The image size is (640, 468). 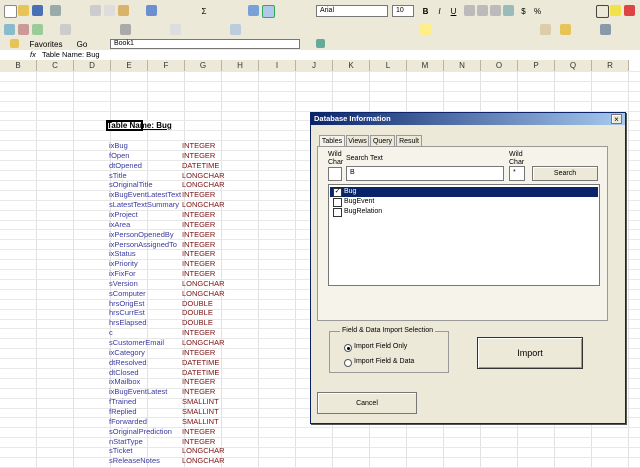 What do you see at coordinates (464, 235) in the screenshot?
I see `table-list: ✓ Bug BugEvent BugRelation` at bounding box center [464, 235].